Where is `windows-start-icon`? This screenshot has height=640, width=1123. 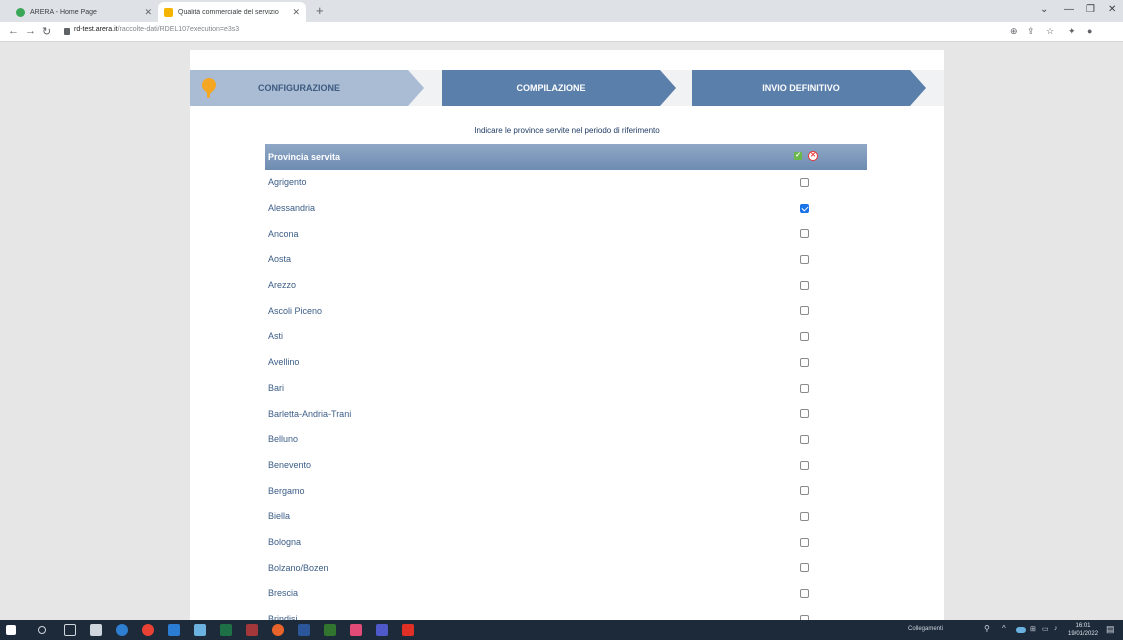
windows-start-icon is located at coordinates (11, 630).